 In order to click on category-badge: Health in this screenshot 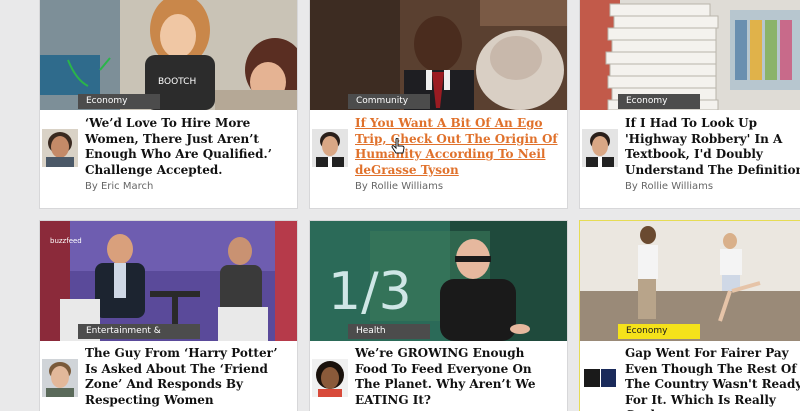, I will do `click(389, 331)`.